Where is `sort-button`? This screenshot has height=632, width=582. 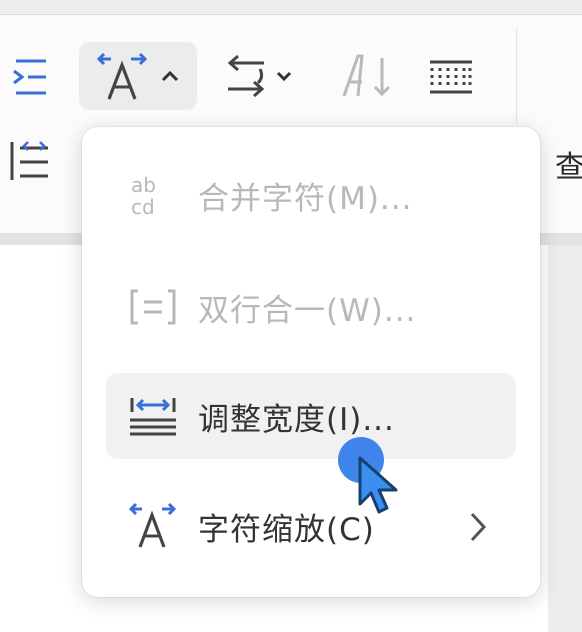 sort-button is located at coordinates (367, 76).